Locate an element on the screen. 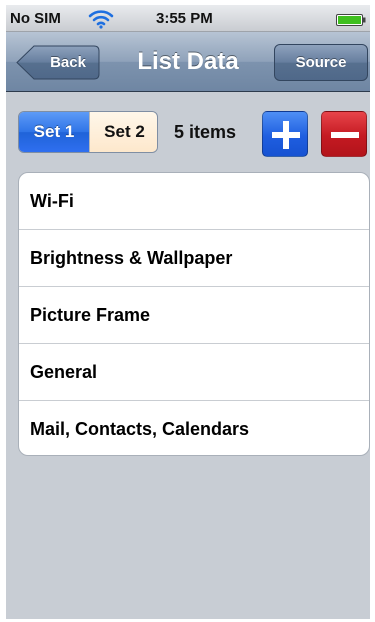  carrier-label: No SIM is located at coordinates (35, 18).